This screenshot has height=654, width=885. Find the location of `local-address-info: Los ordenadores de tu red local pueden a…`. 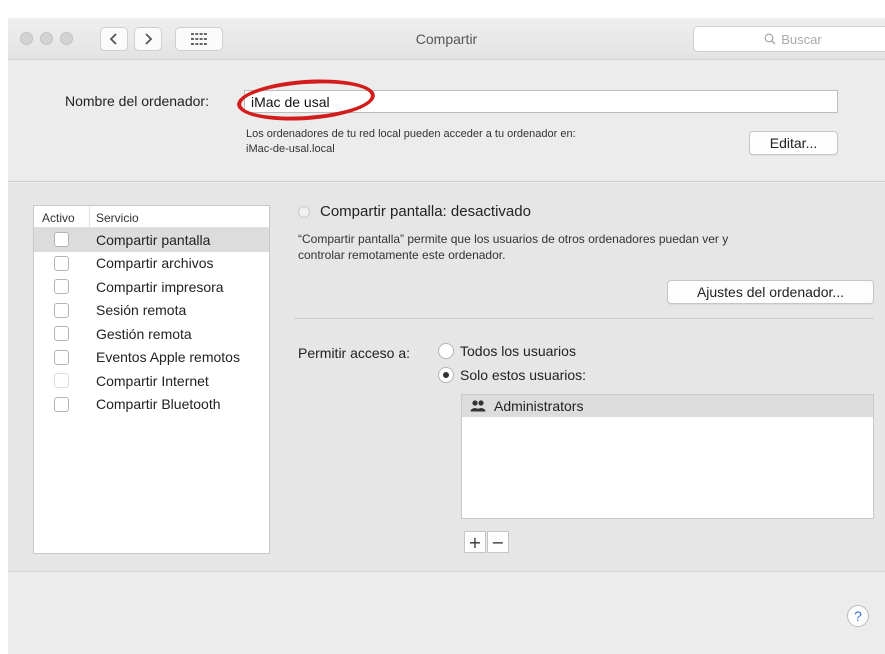

local-address-info: Los ordenadores de tu red local pueden a… is located at coordinates (486, 142).